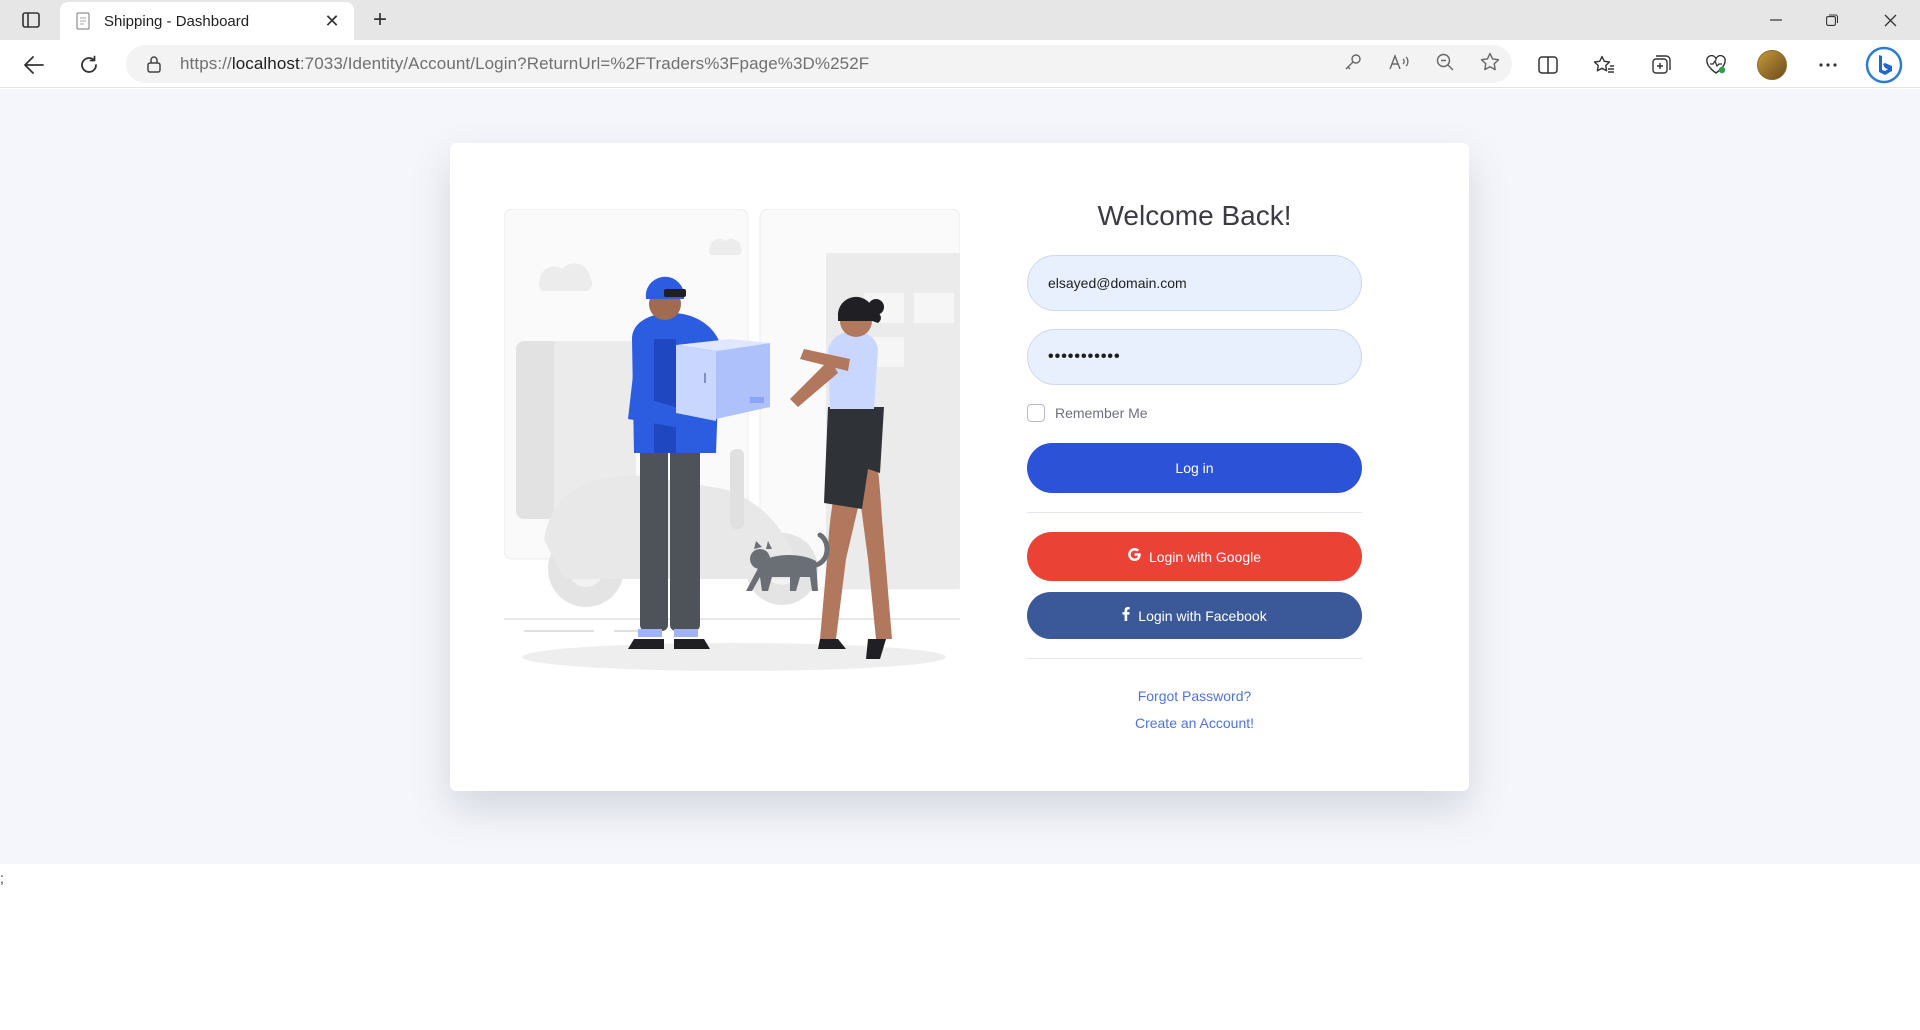 This screenshot has height=1030, width=1920. I want to click on create-account-link: Create an Account!, so click(1194, 723).